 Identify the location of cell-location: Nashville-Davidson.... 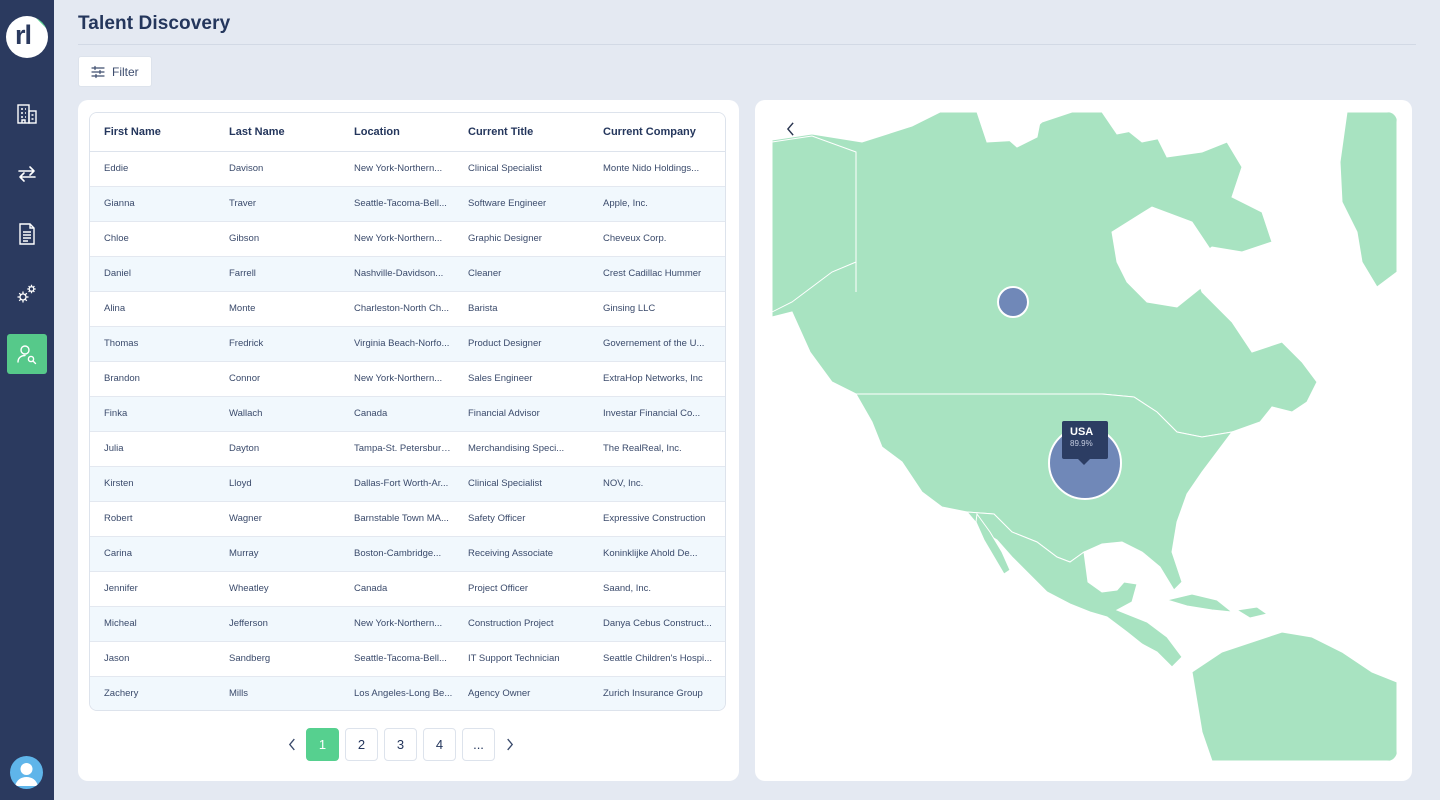
(397, 274).